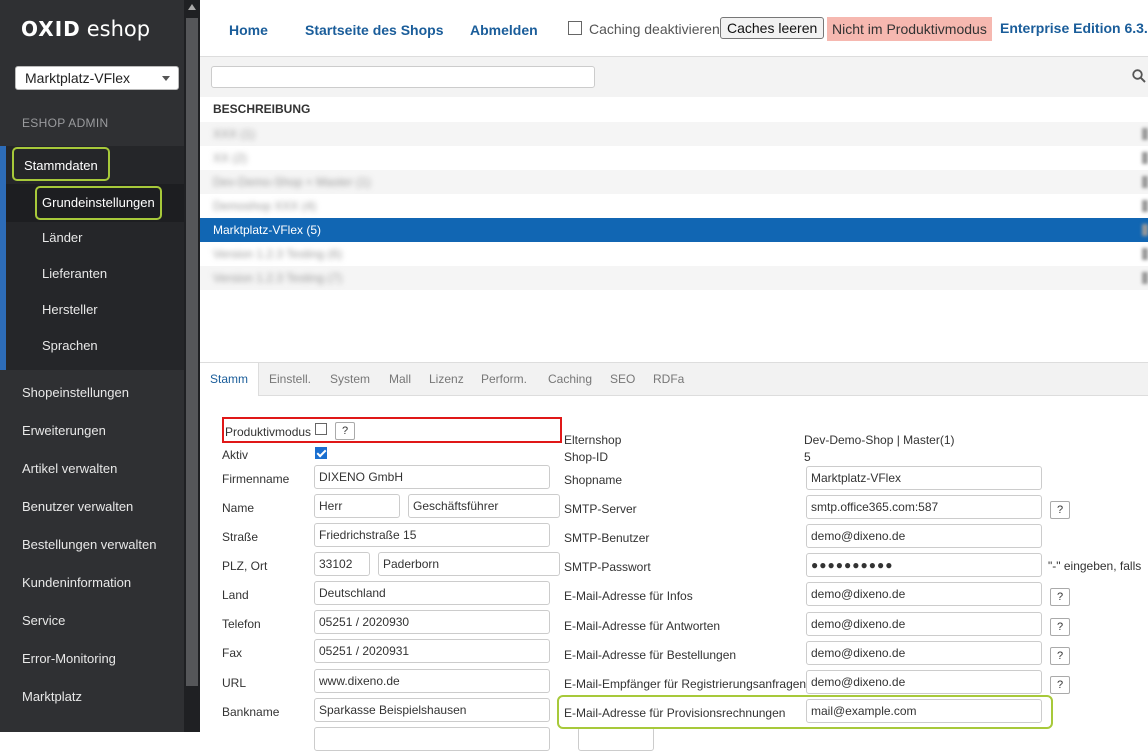 This screenshot has width=1148, height=751. I want to click on land-label: Land, so click(235, 595).